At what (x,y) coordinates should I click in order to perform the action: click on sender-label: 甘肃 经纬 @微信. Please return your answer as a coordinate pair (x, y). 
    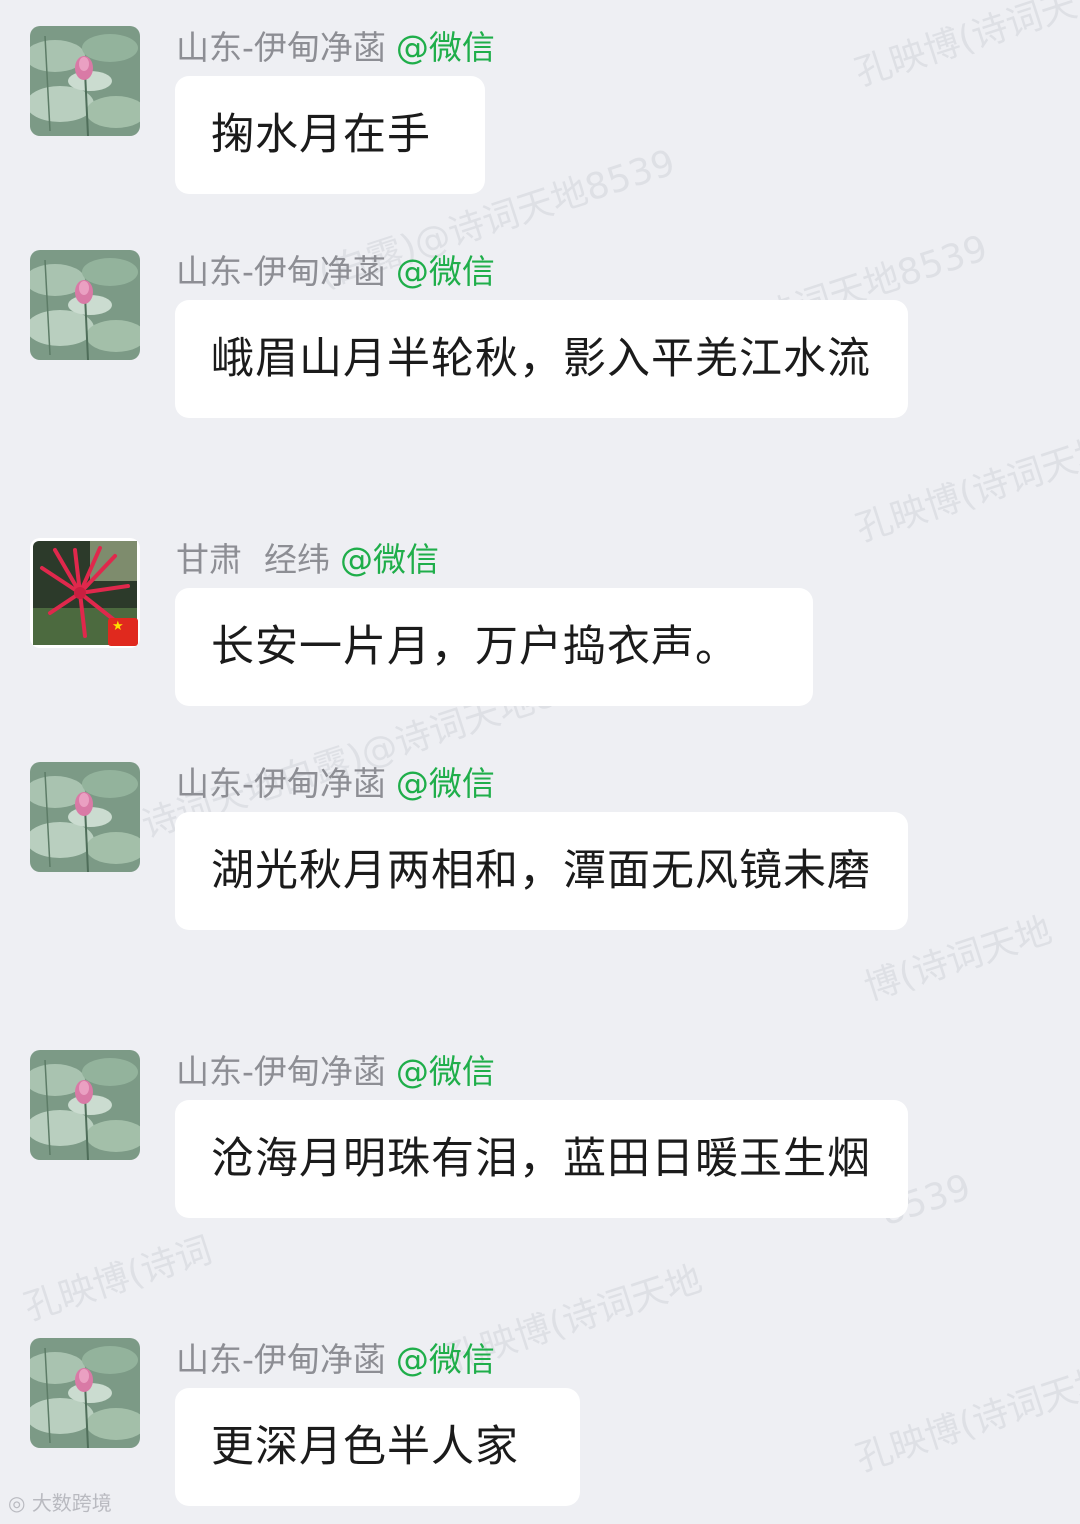
    Looking at the image, I should click on (307, 560).